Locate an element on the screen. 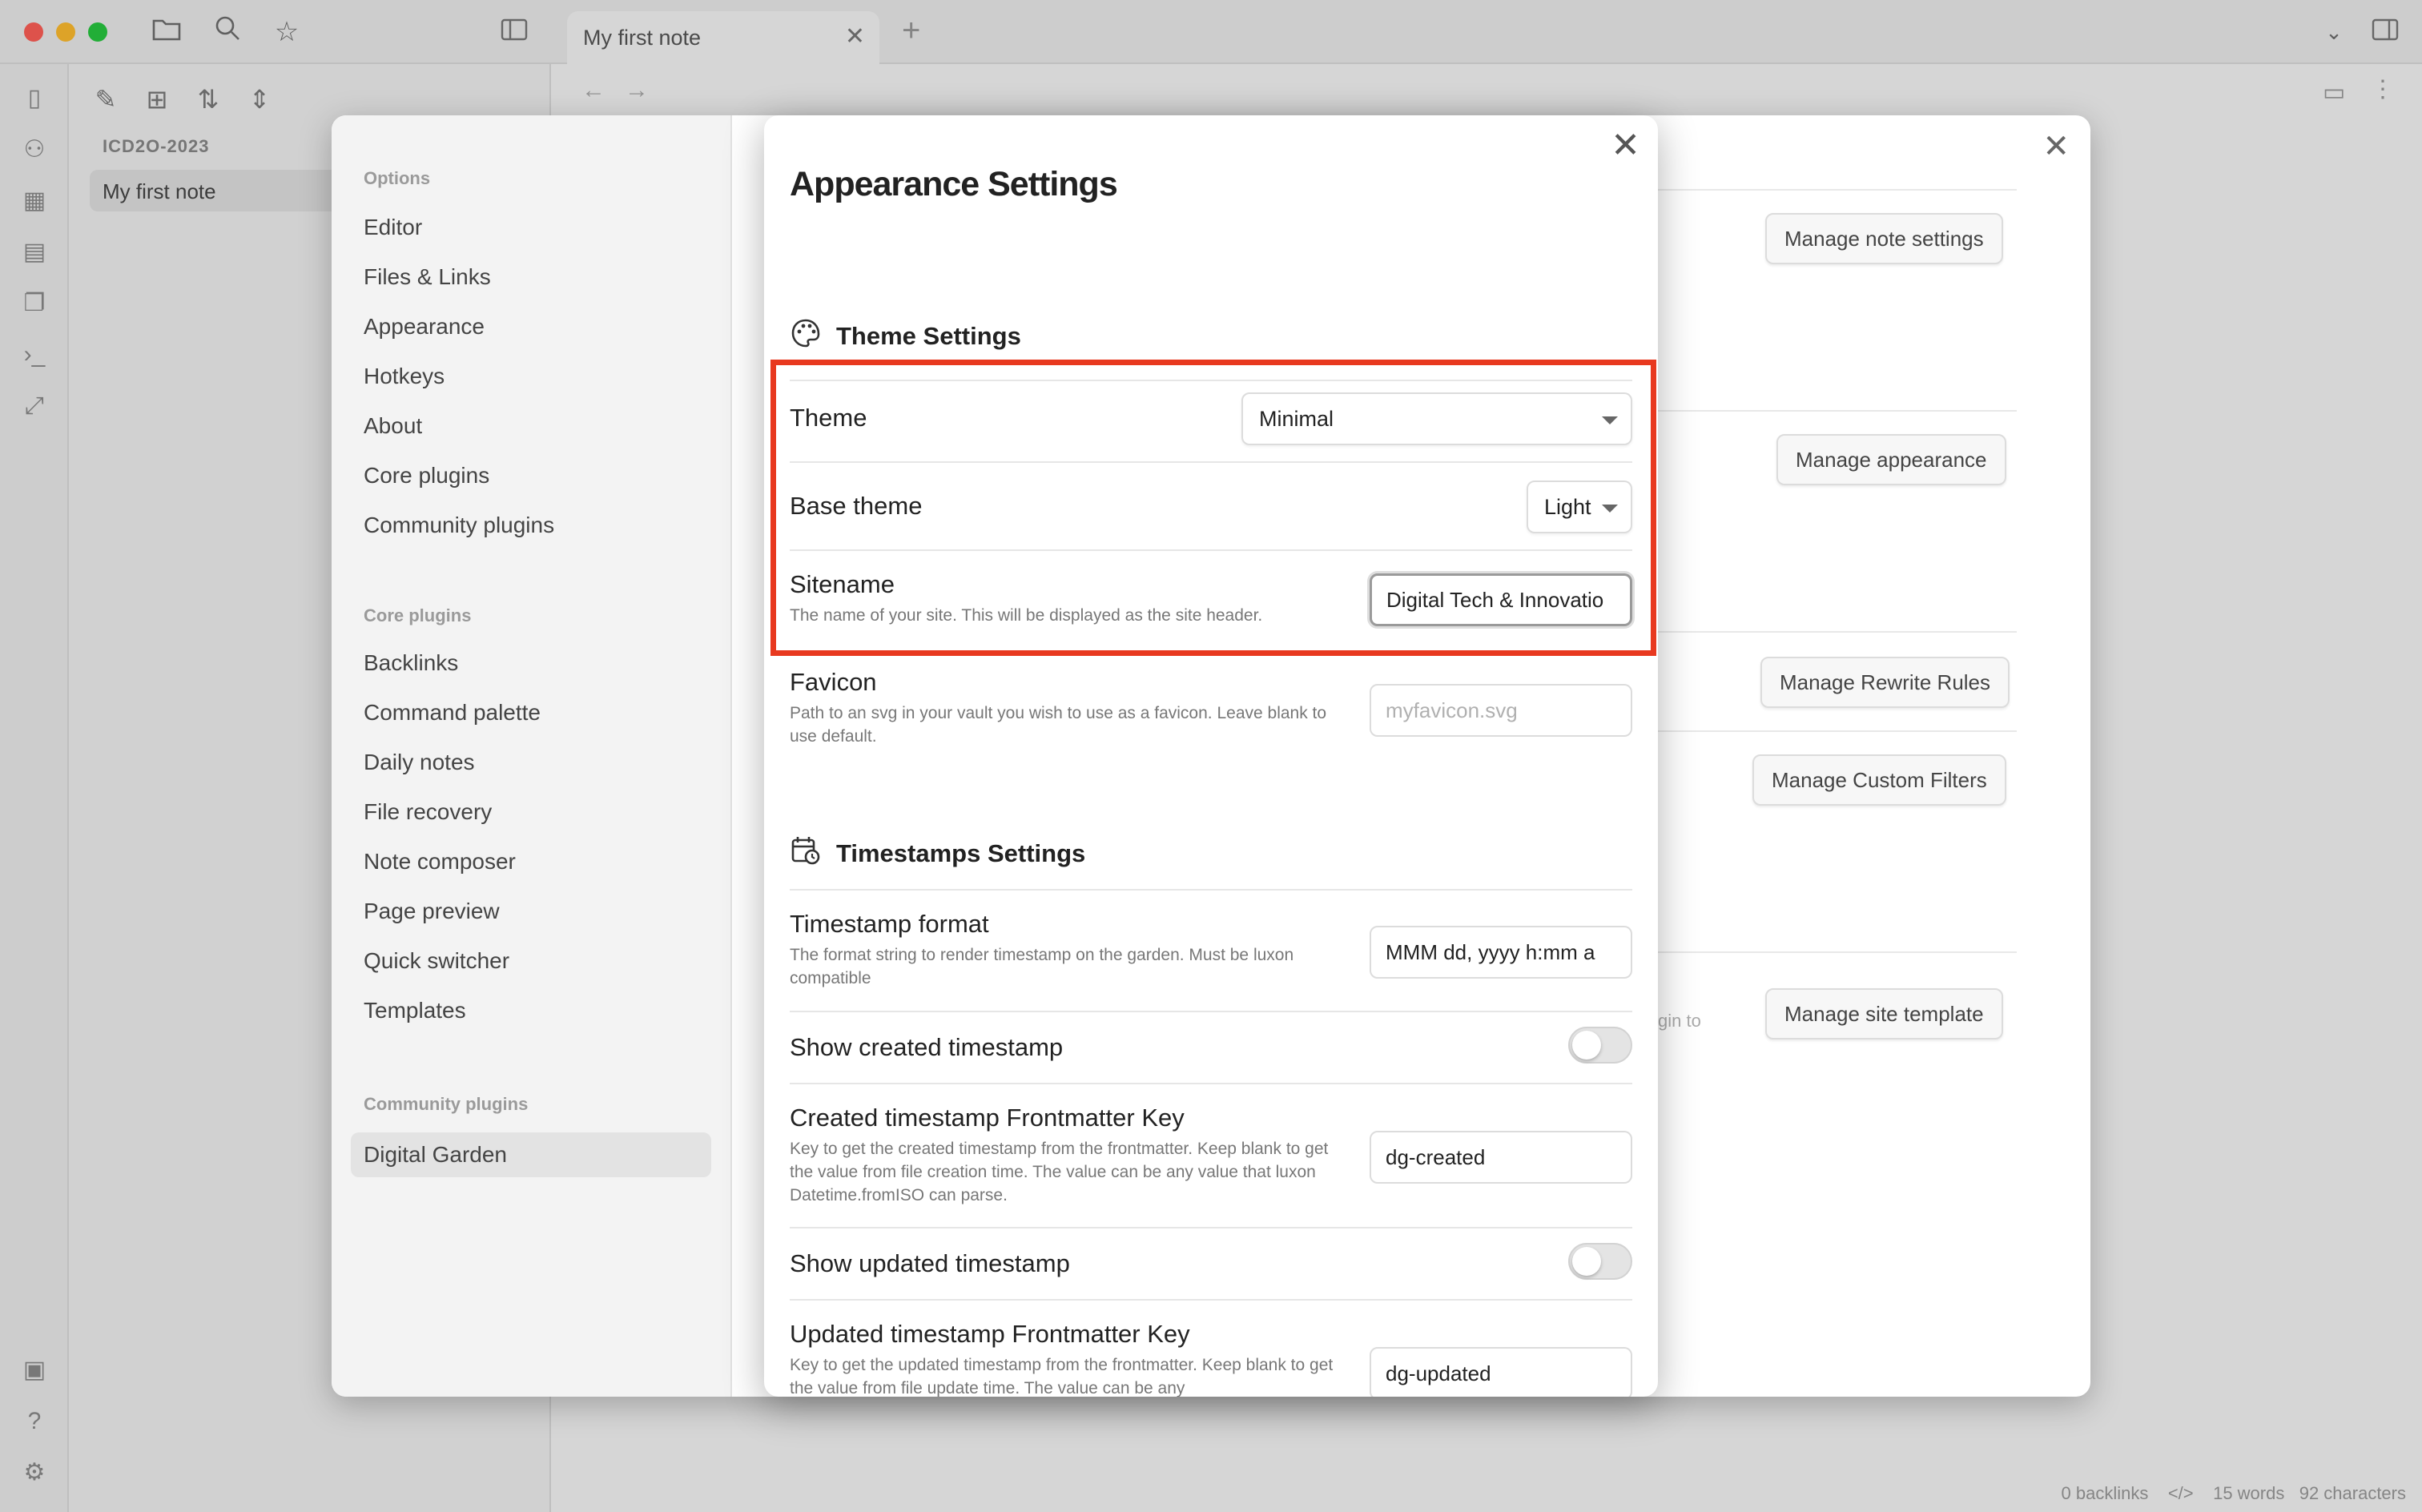 The image size is (2422, 1512). sidebar-item-label: File recovery is located at coordinates (429, 811).